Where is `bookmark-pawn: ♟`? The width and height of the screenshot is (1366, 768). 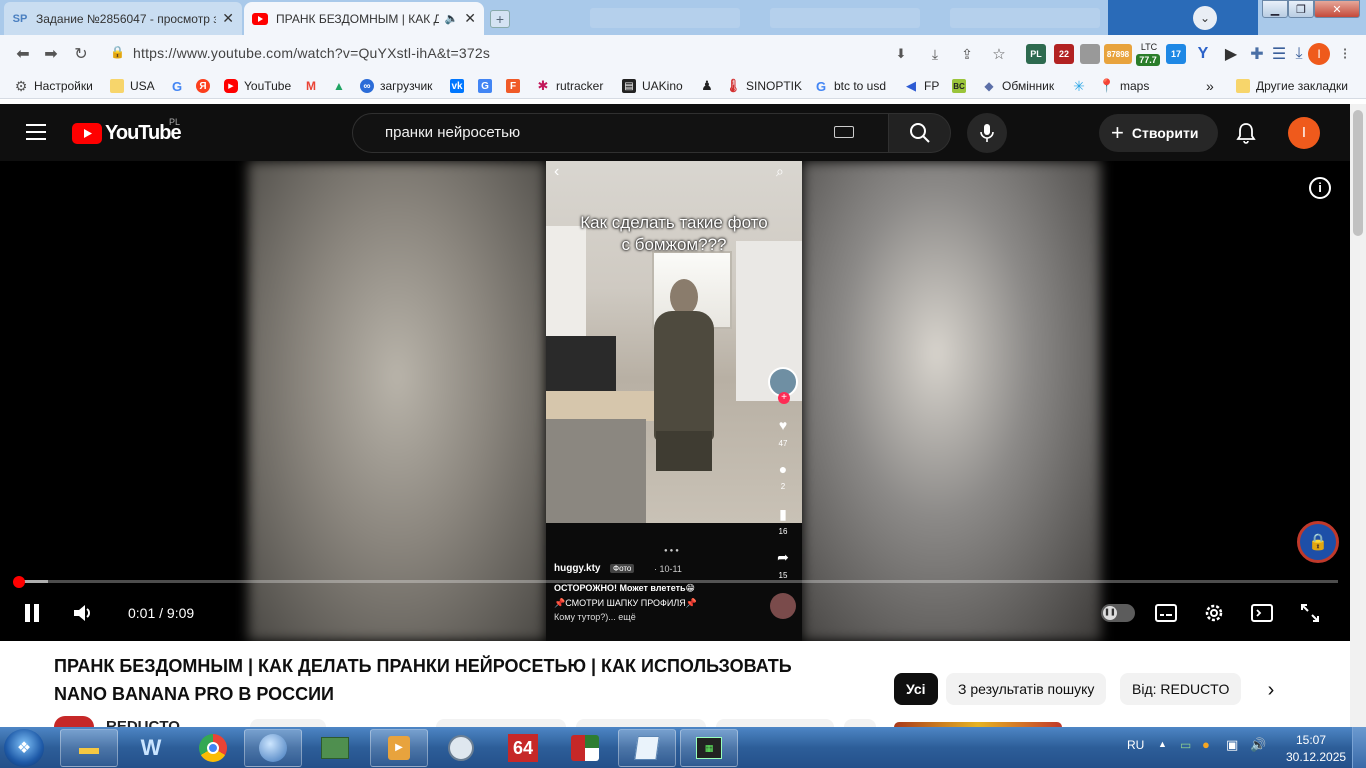 bookmark-pawn: ♟ is located at coordinates (710, 86).